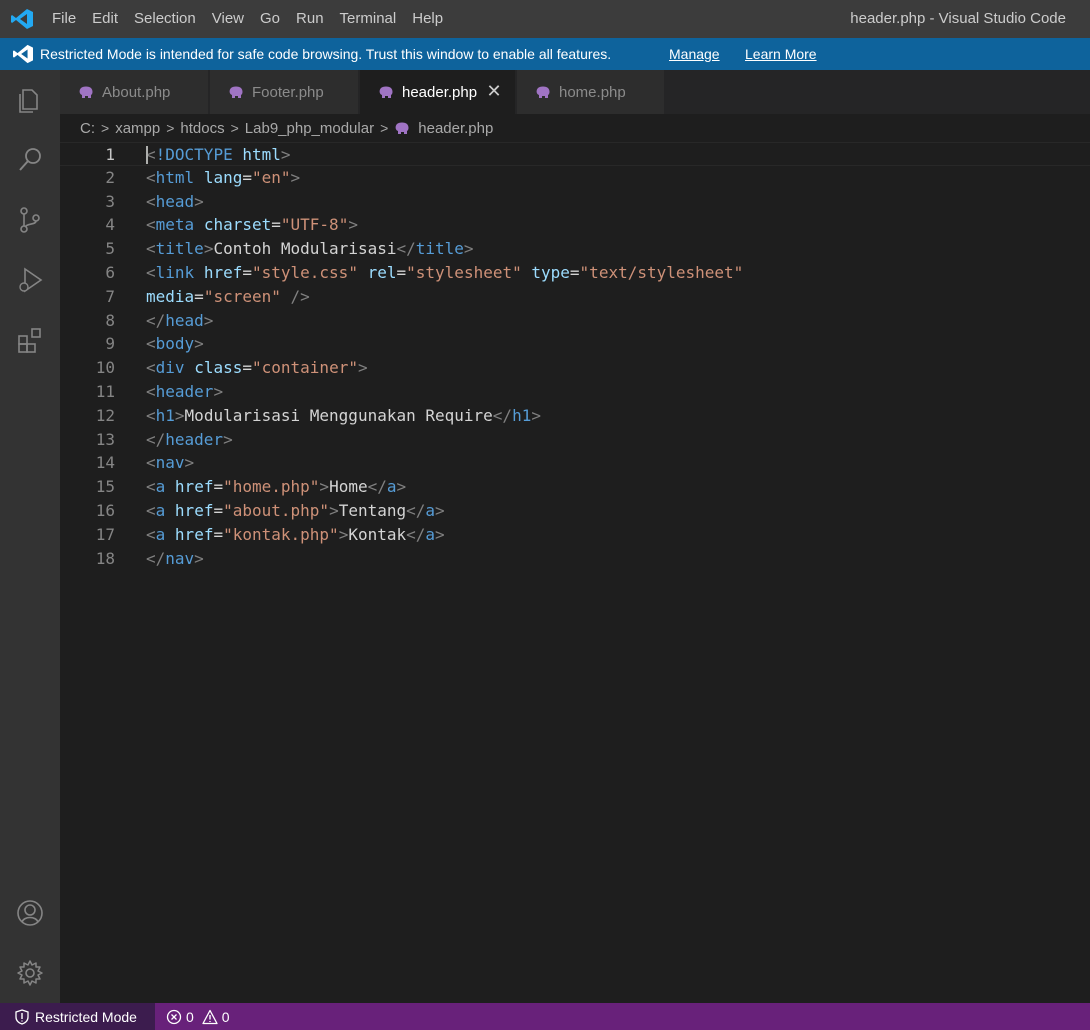 The width and height of the screenshot is (1090, 1030). I want to click on menu-view: View, so click(228, 19).